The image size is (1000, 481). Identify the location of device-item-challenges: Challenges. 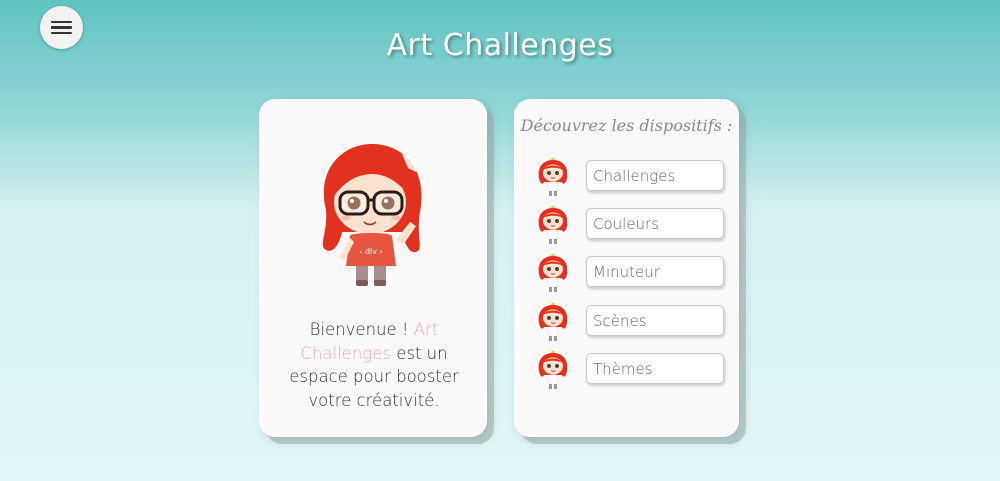
(630, 177).